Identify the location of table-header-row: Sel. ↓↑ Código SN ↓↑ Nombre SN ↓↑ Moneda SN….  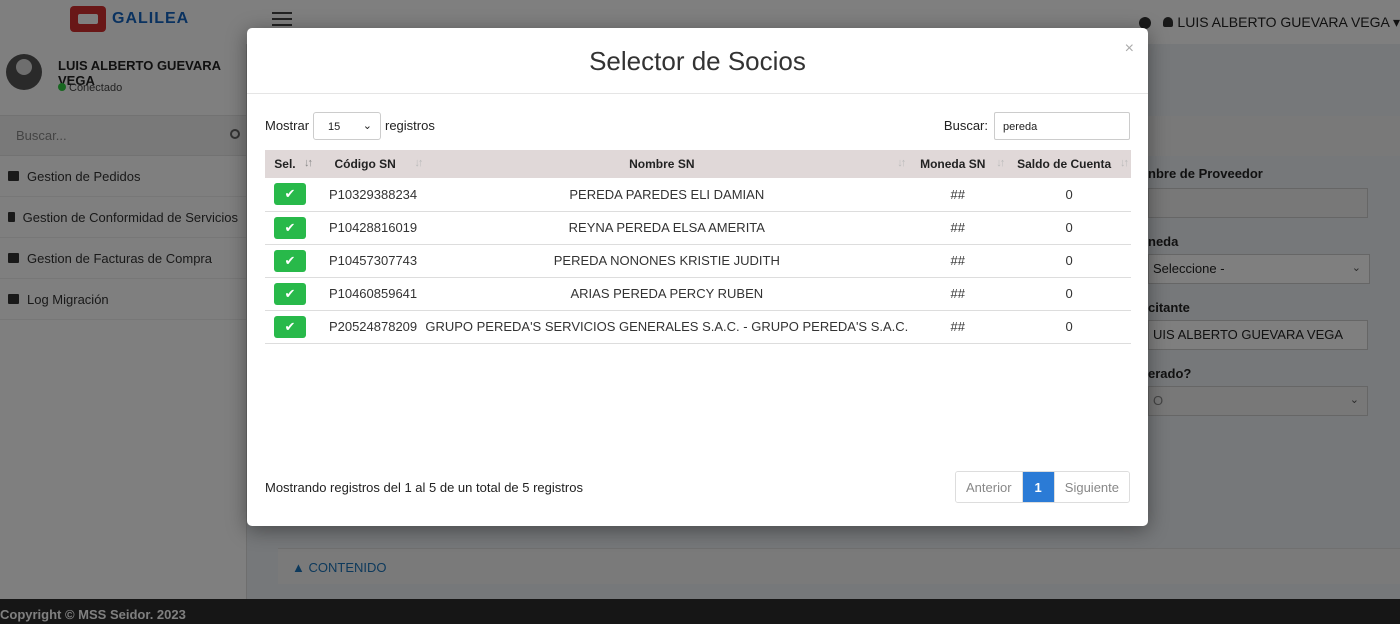
(698, 164).